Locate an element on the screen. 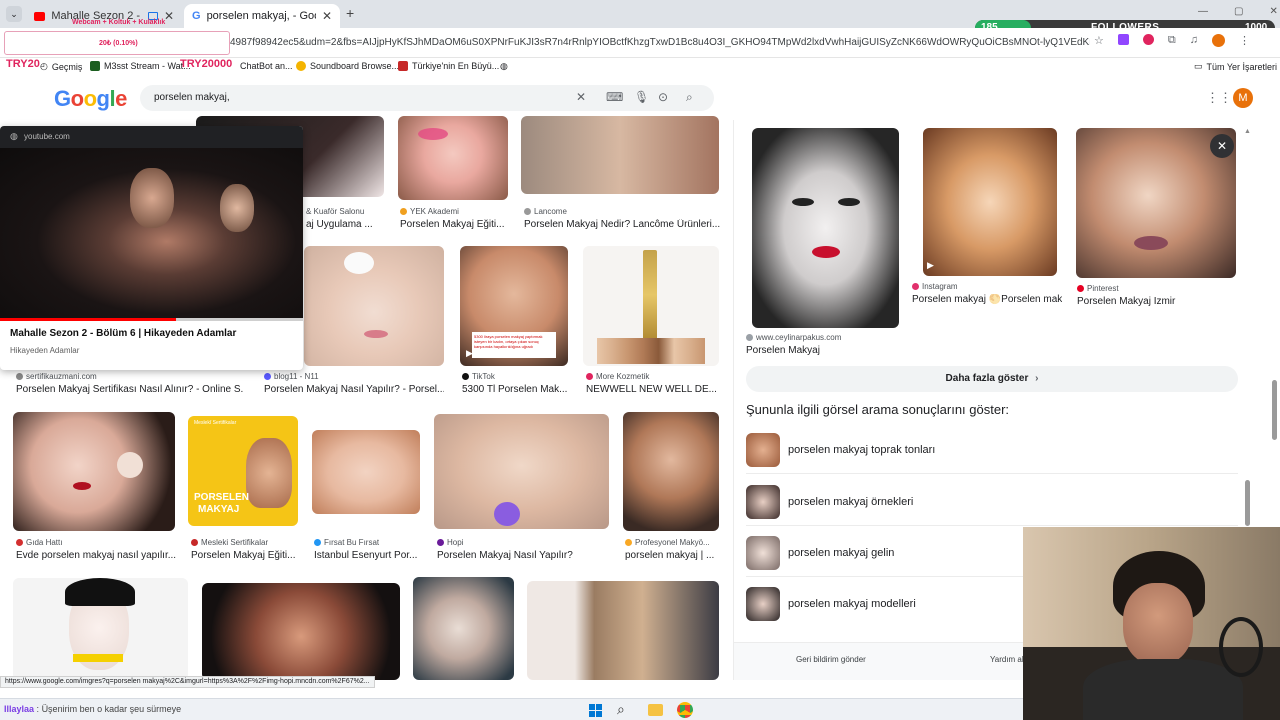 The image size is (1280, 720). media-control-icon: ♫ is located at coordinates (1194, 40).